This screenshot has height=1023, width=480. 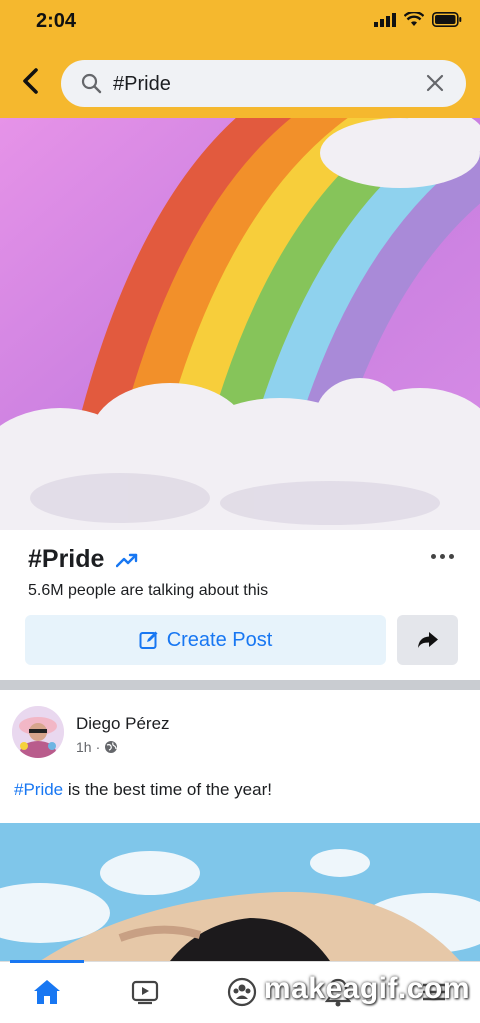 I want to click on post-meta: 1h ·, so click(x=97, y=747).